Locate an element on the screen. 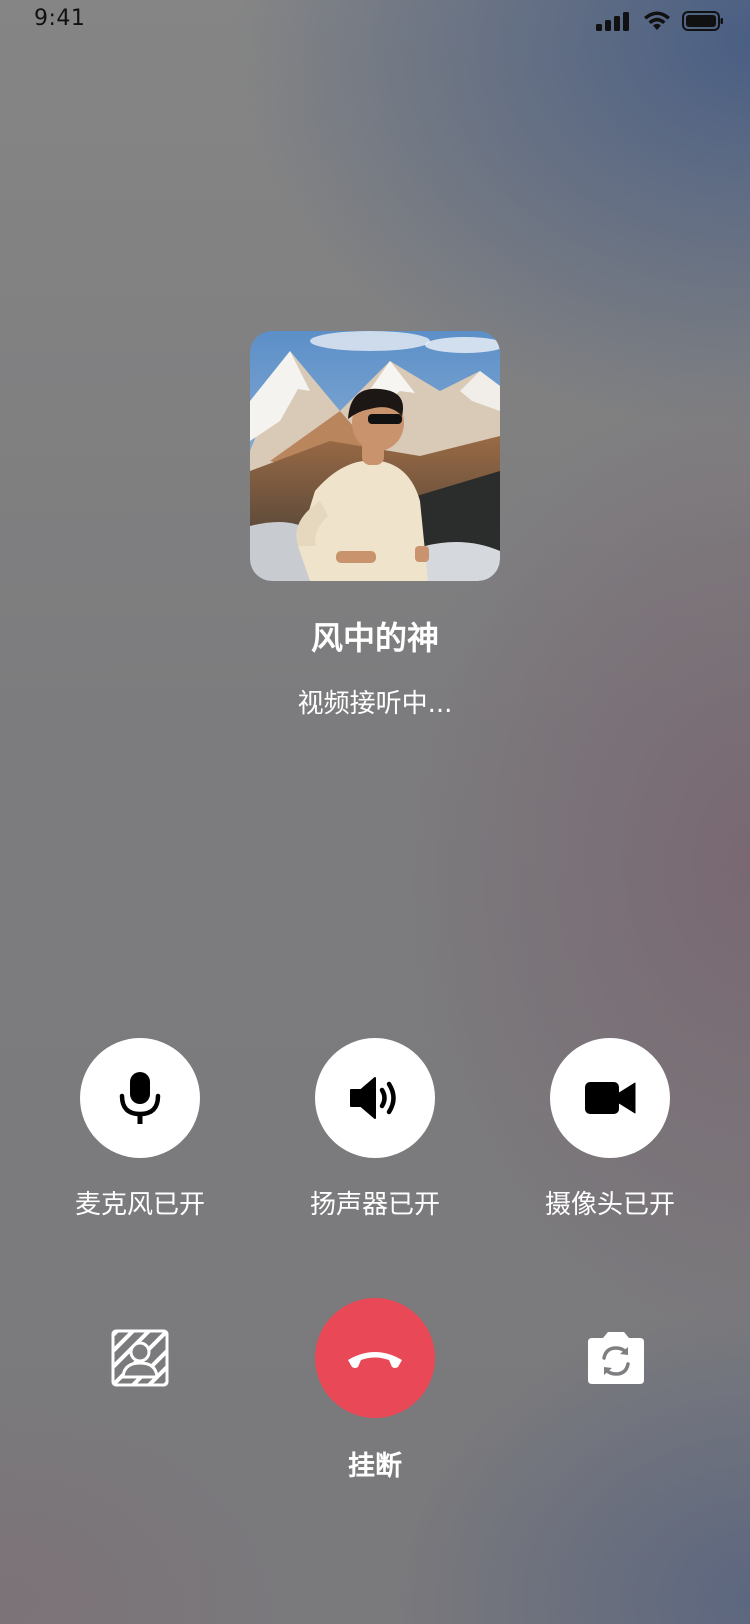  microphone-button is located at coordinates (140, 1098).